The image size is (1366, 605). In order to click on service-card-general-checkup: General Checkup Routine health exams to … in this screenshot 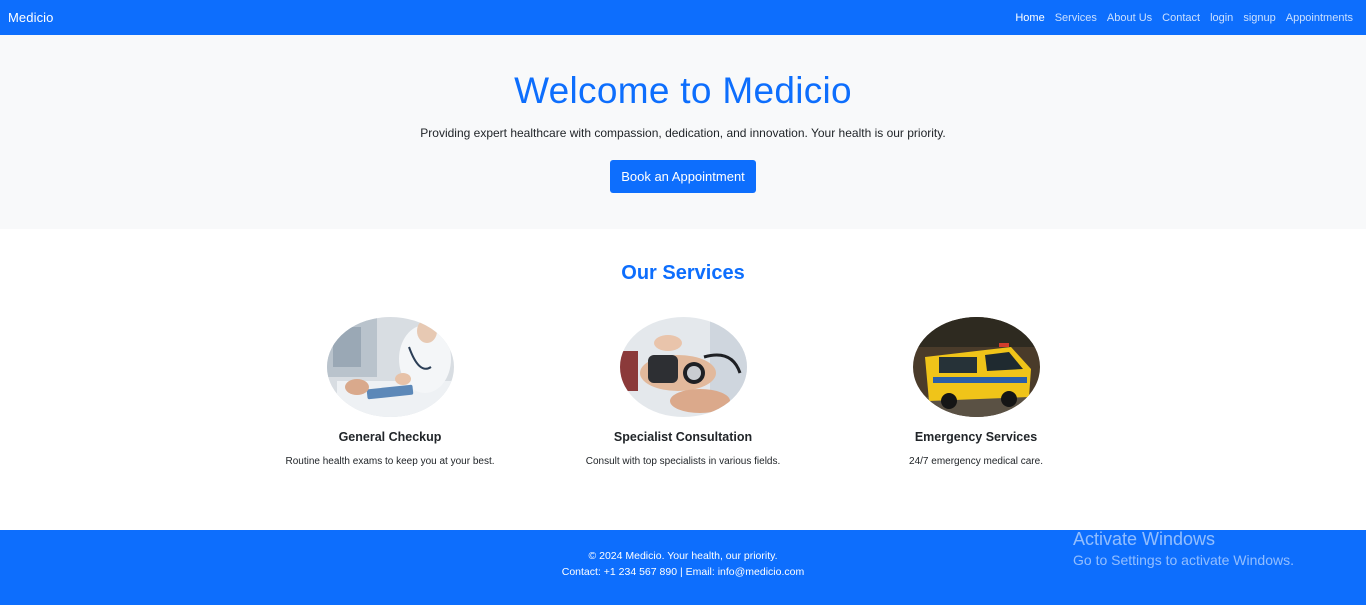, I will do `click(390, 392)`.